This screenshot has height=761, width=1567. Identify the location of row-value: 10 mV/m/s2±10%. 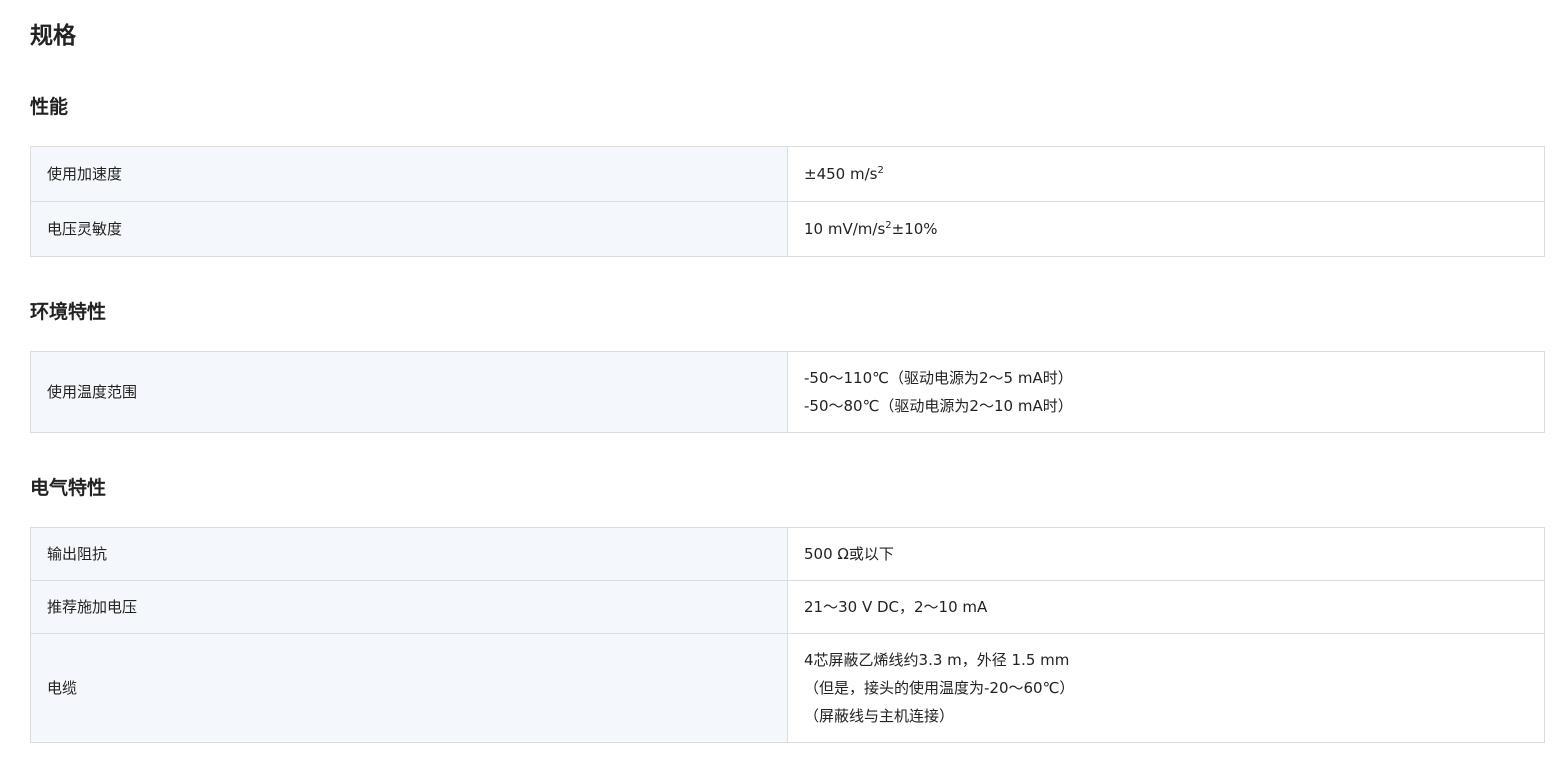
(1166, 229).